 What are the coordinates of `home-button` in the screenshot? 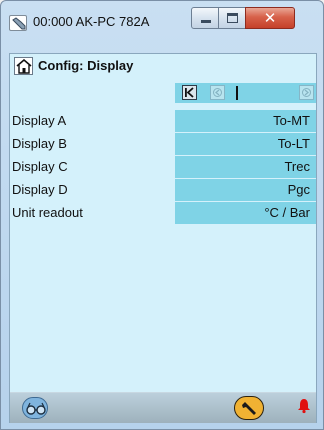 It's located at (23, 66).